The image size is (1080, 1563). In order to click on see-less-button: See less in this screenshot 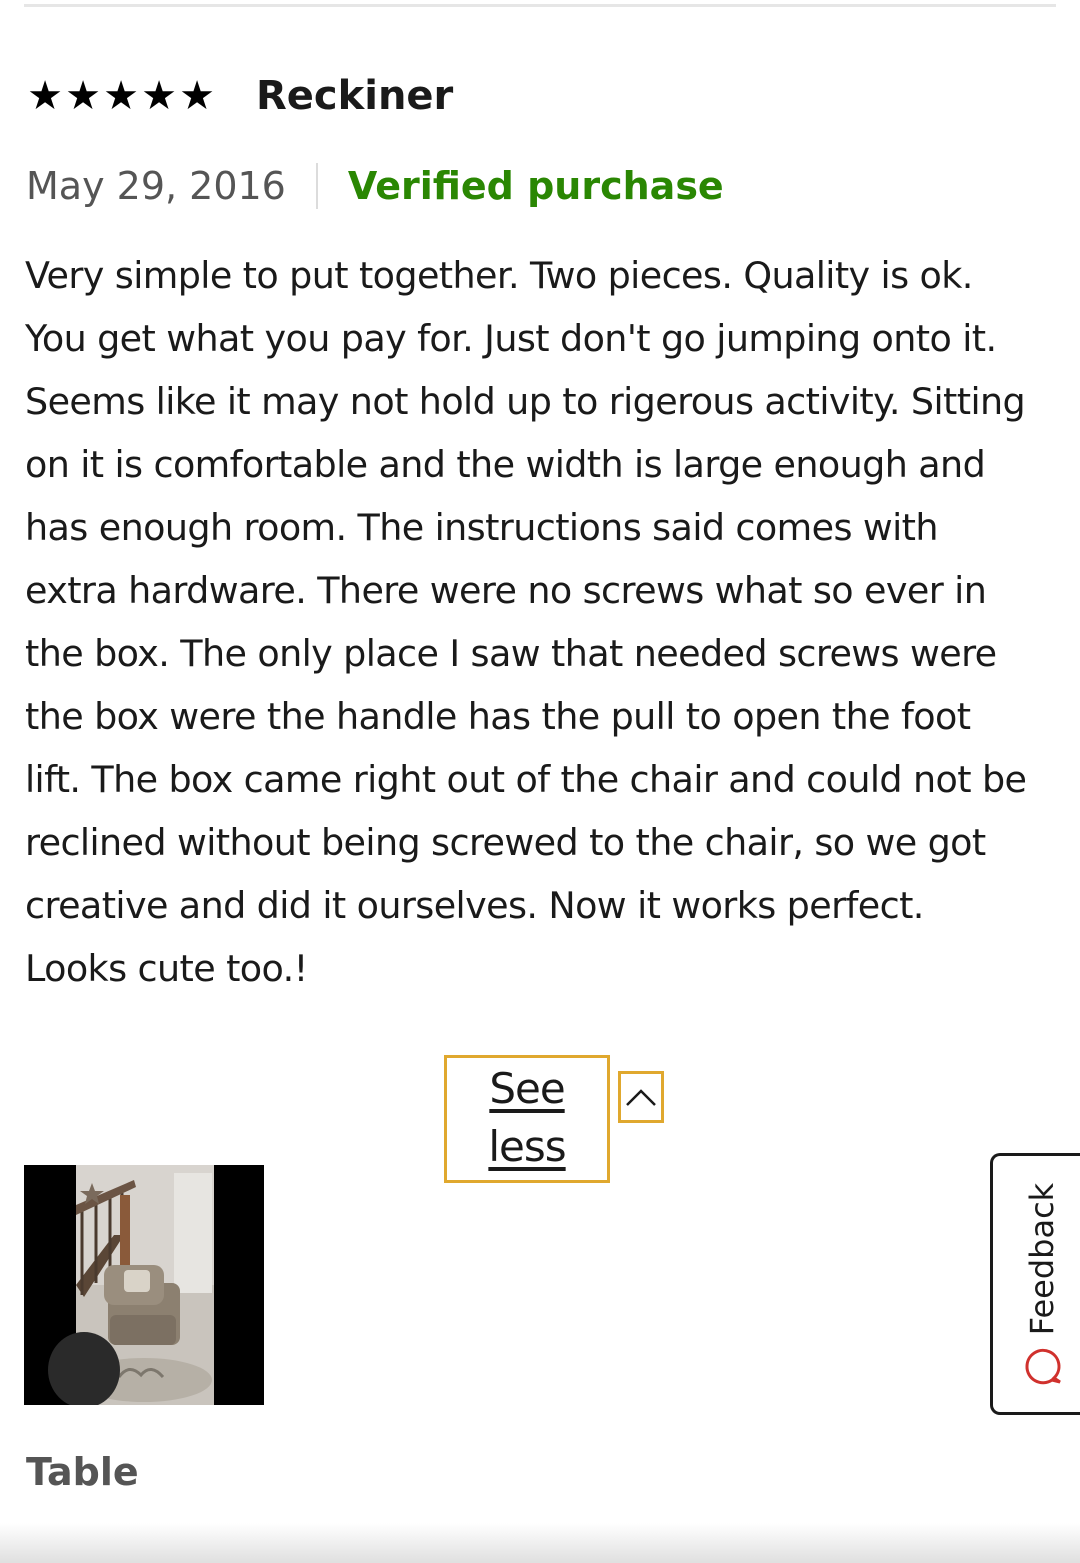, I will do `click(527, 1119)`.